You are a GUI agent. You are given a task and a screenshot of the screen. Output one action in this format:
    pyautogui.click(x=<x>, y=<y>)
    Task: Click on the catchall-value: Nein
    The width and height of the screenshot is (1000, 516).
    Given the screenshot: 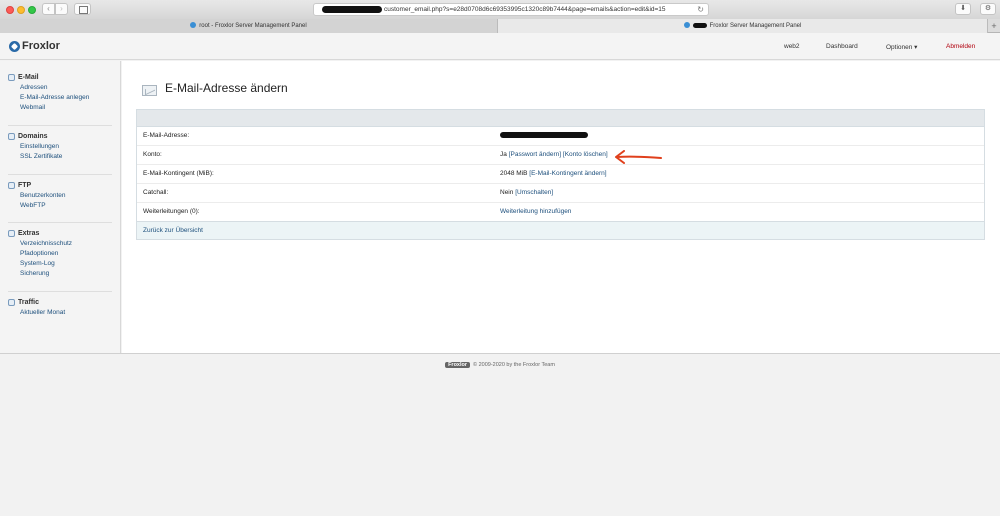 What is the action you would take?
    pyautogui.click(x=507, y=192)
    